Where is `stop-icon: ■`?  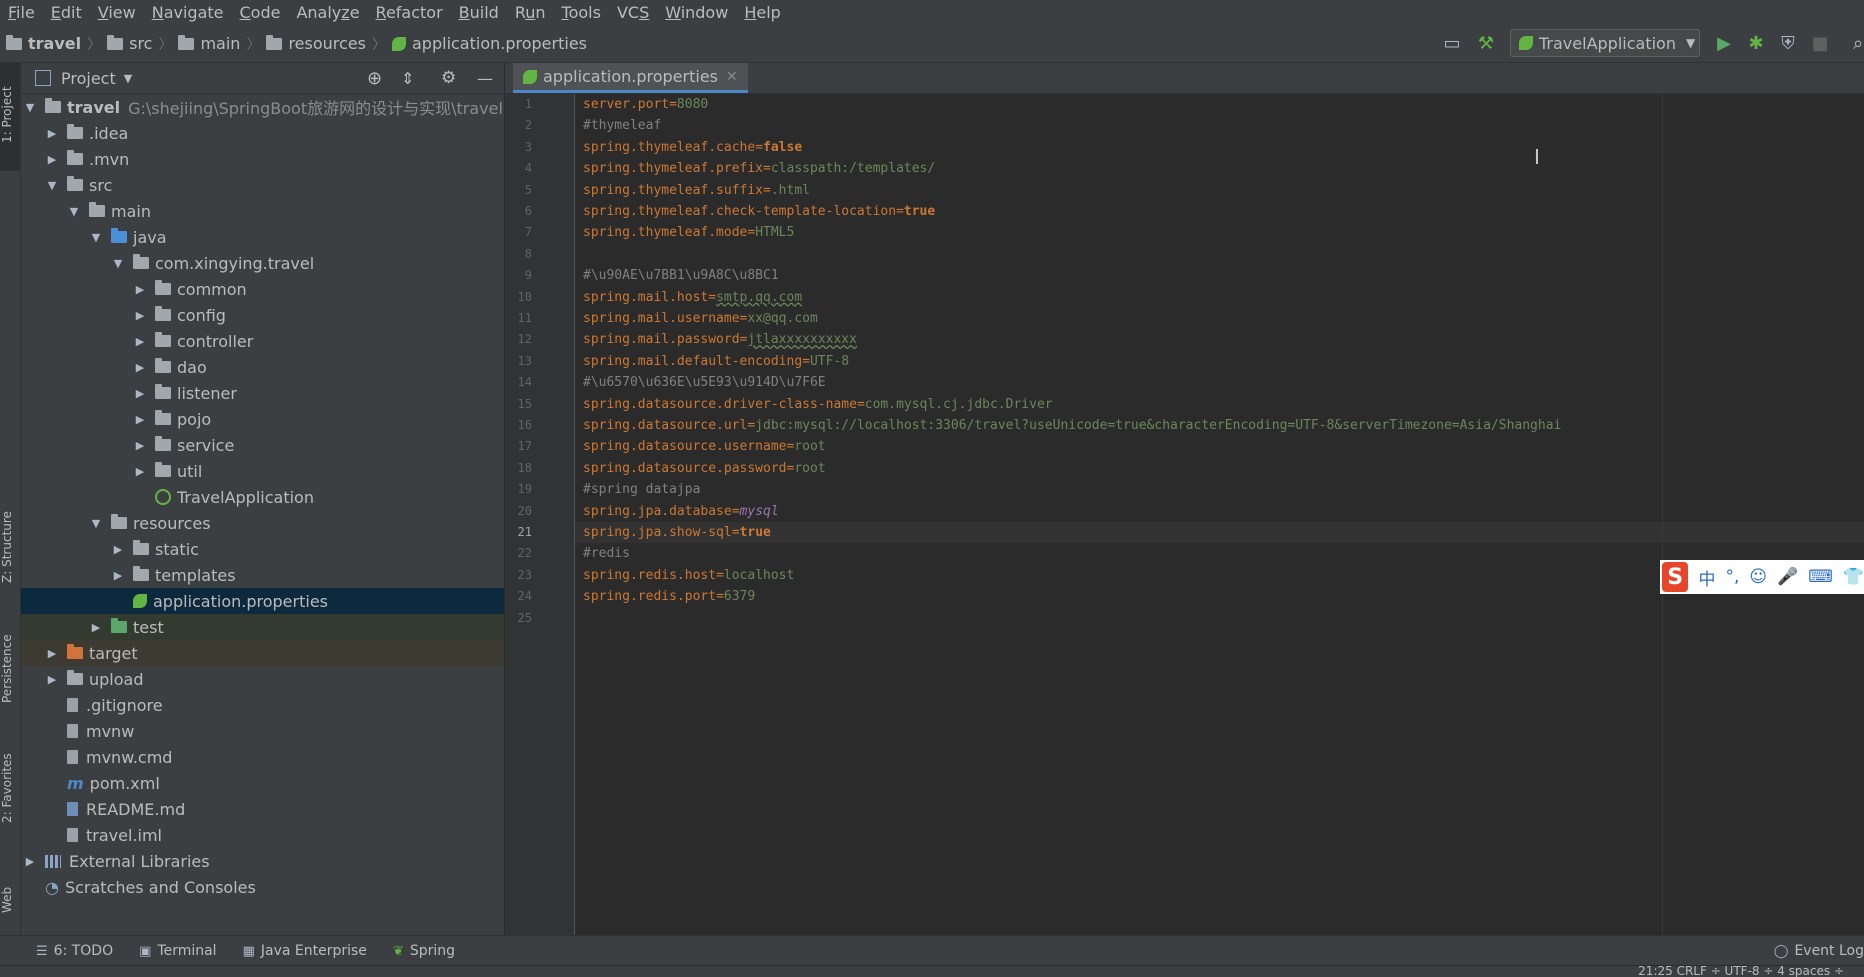 stop-icon: ■ is located at coordinates (1820, 43).